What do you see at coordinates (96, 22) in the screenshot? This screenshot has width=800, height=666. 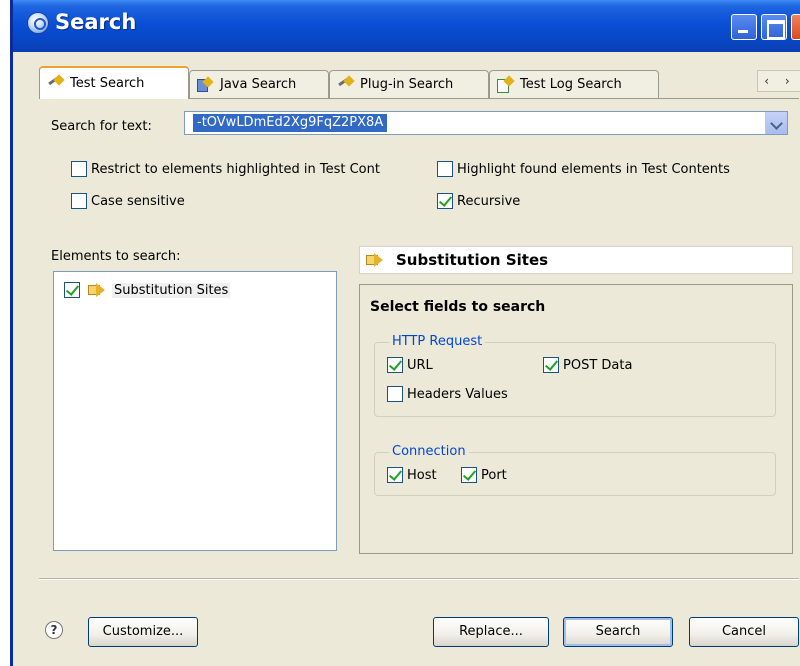 I see `window-title: Search` at bounding box center [96, 22].